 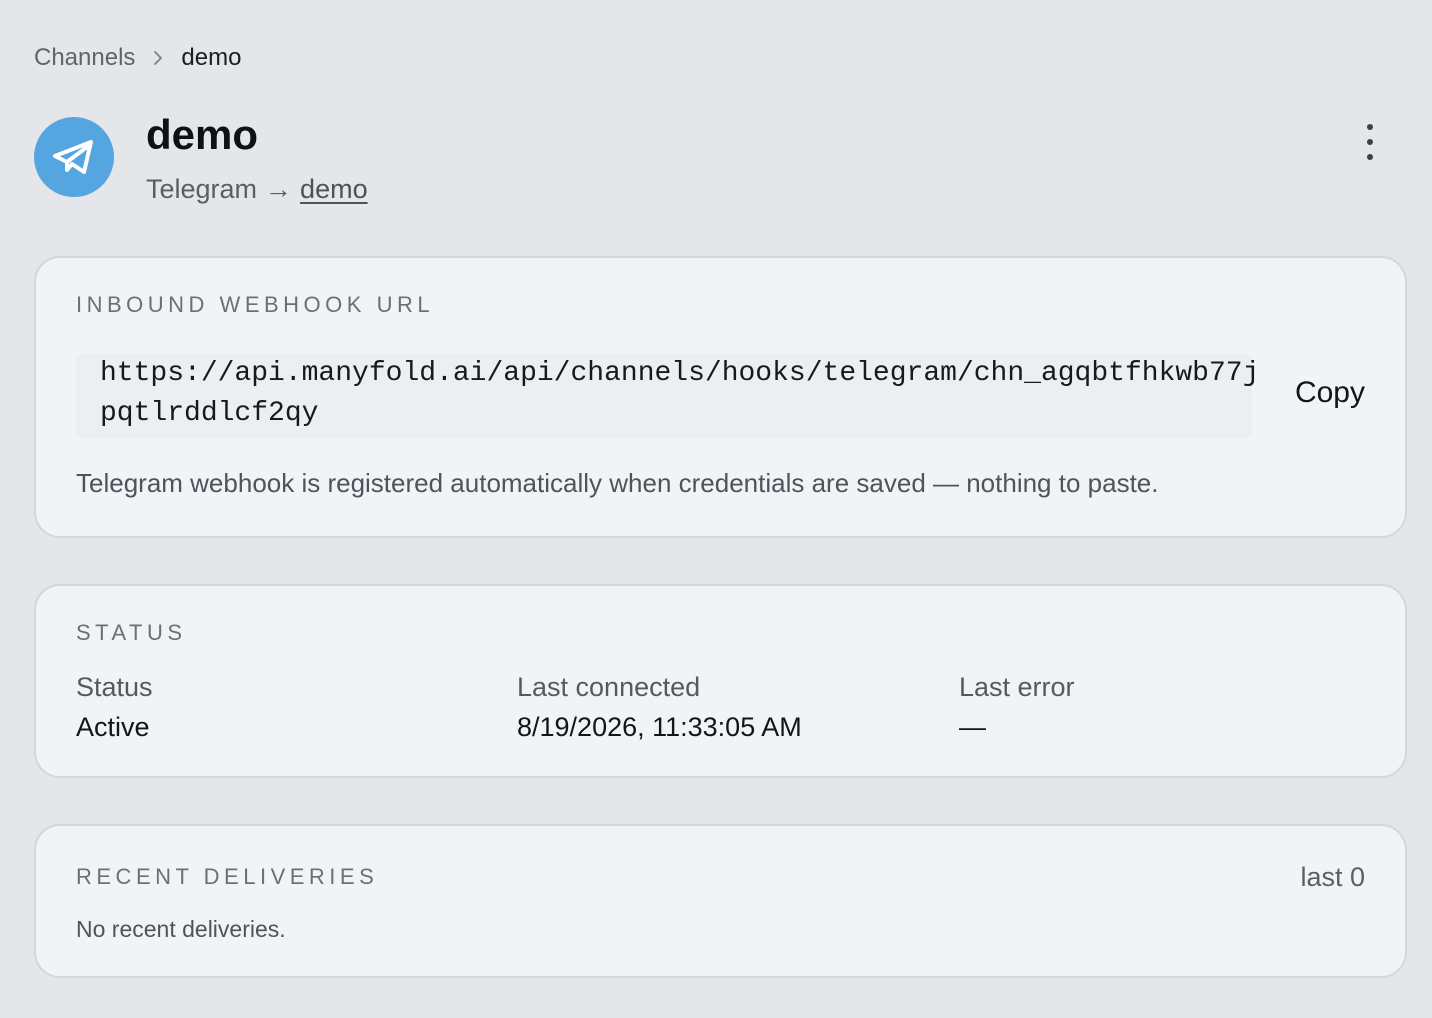 I want to click on last-error-label: Last error, so click(x=1017, y=687).